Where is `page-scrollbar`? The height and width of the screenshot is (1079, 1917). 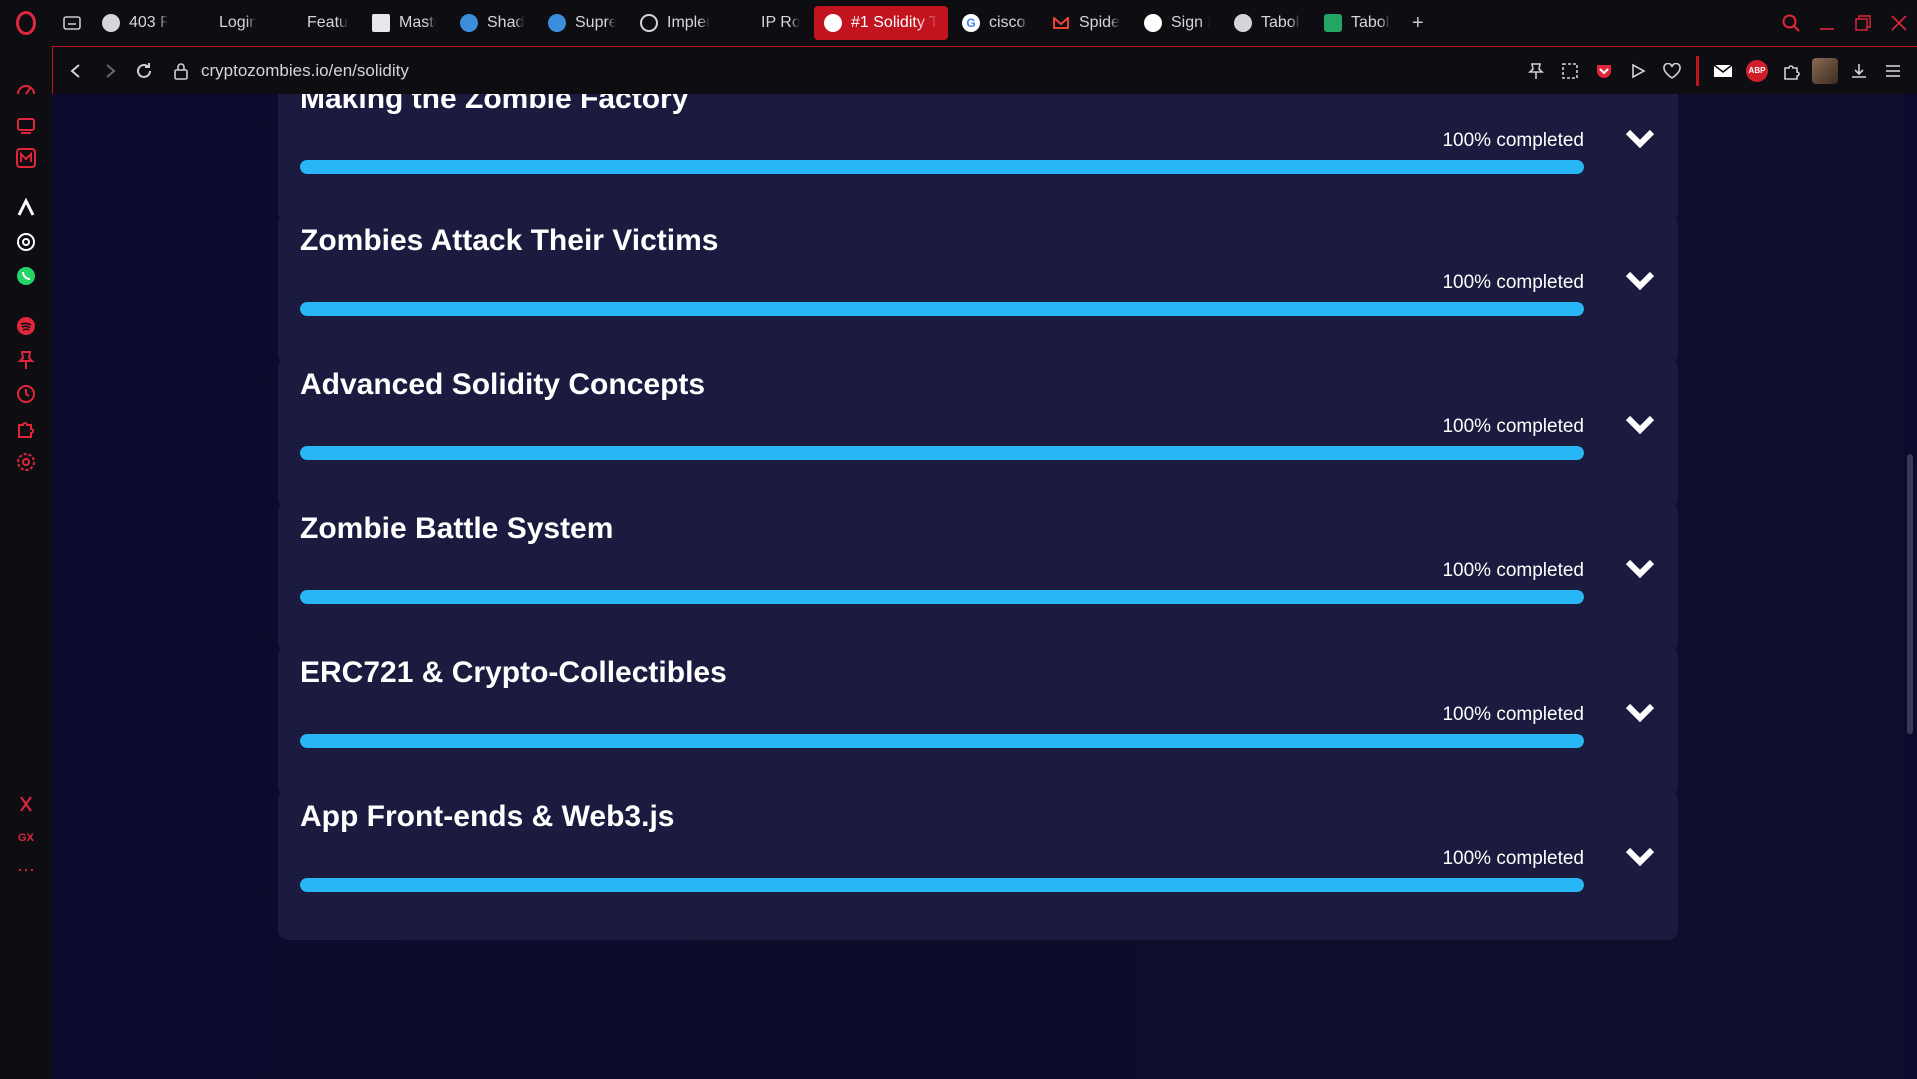 page-scrollbar is located at coordinates (1910, 586).